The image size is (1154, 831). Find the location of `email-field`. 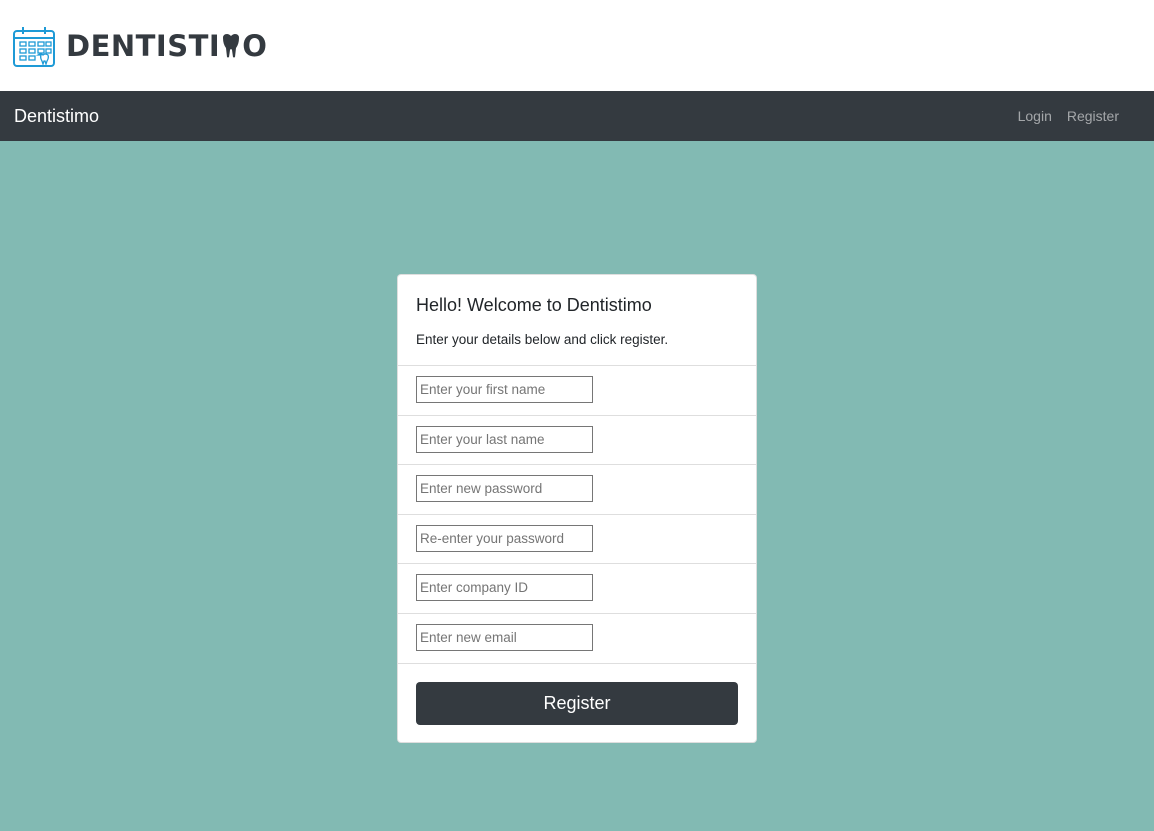

email-field is located at coordinates (504, 637).